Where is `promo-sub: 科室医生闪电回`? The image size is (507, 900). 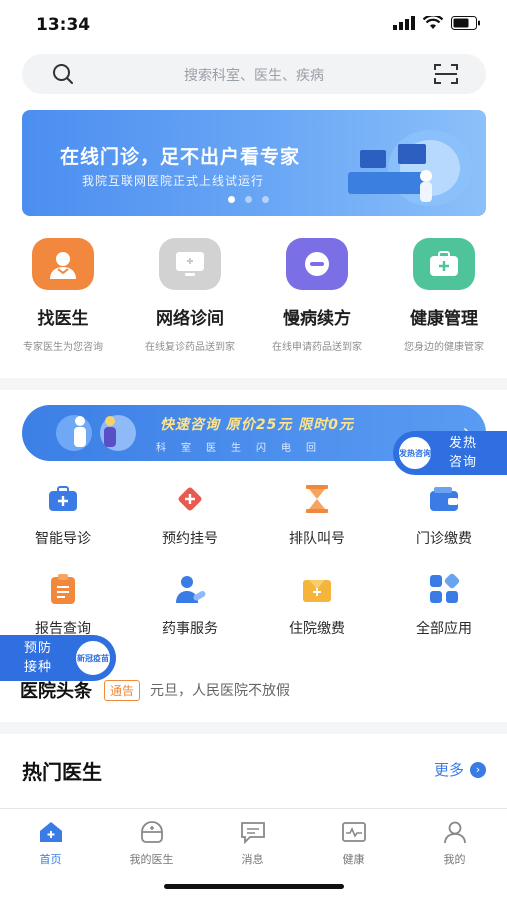
promo-sub: 科室医生闪电回 is located at coordinates (243, 448).